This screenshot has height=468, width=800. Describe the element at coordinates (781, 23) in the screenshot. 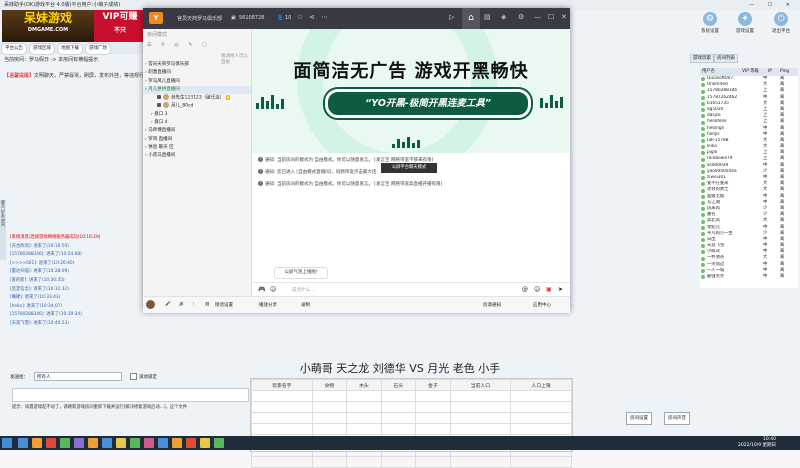

I see `exit-platform-button: ⏻ 退出平台` at that location.